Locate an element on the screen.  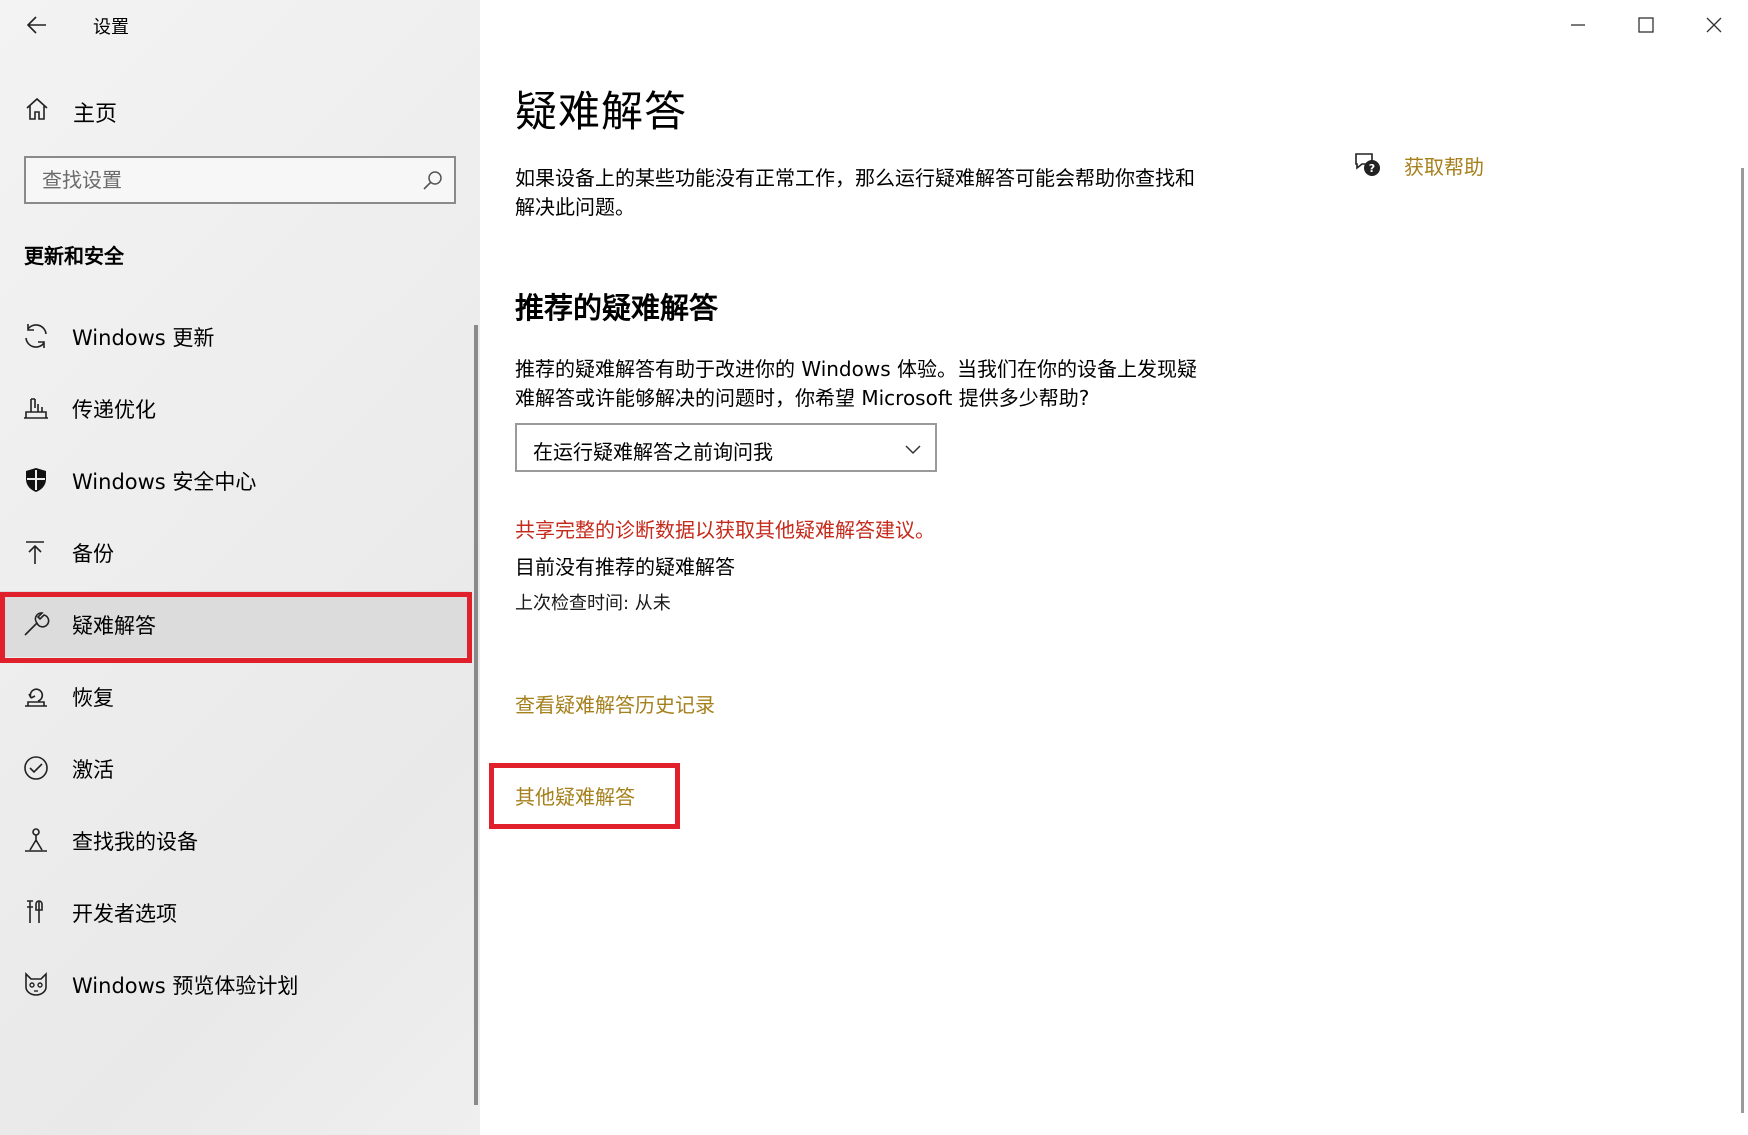
shield-icon is located at coordinates (36, 480).